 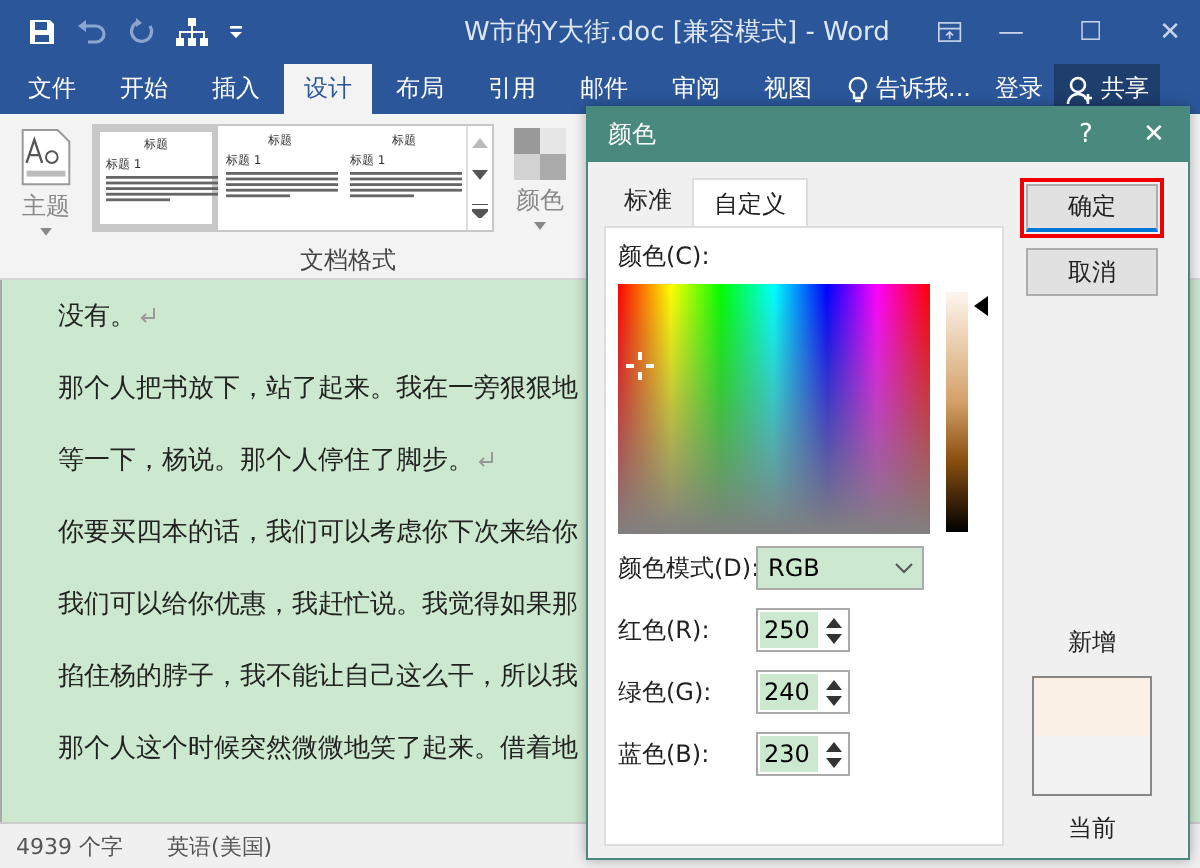 I want to click on person-icon, so click(x=1080, y=89).